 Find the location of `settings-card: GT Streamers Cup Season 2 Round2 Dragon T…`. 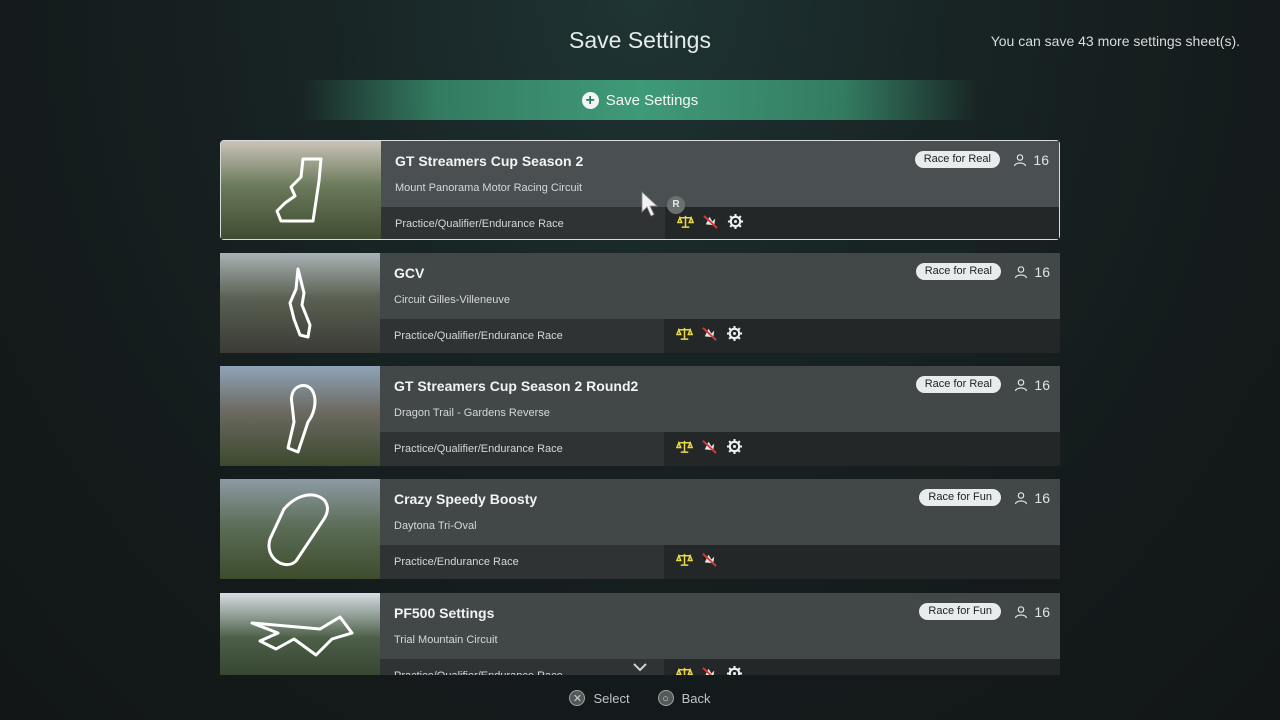

settings-card: GT Streamers Cup Season 2 Round2 Dragon T… is located at coordinates (640, 416).